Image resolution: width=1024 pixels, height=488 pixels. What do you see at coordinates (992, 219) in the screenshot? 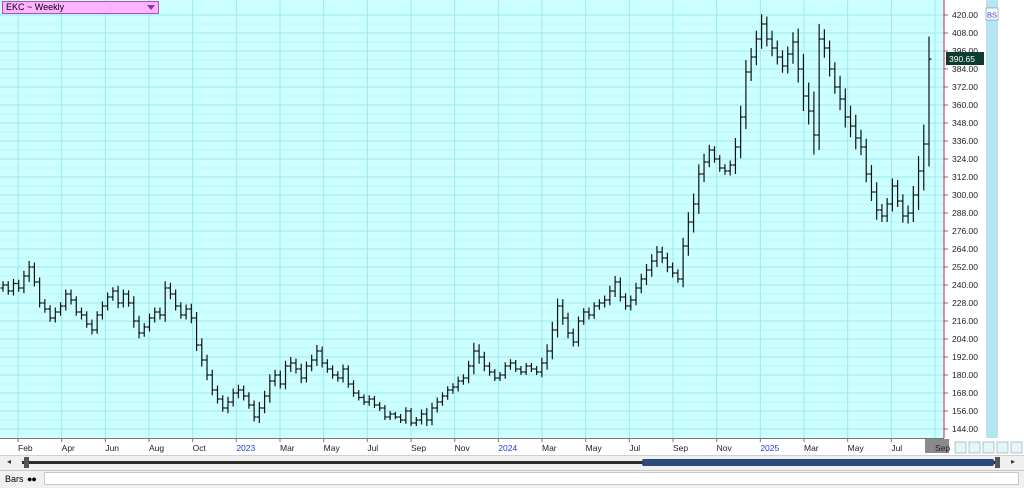
I see `right-side-panel` at bounding box center [992, 219].